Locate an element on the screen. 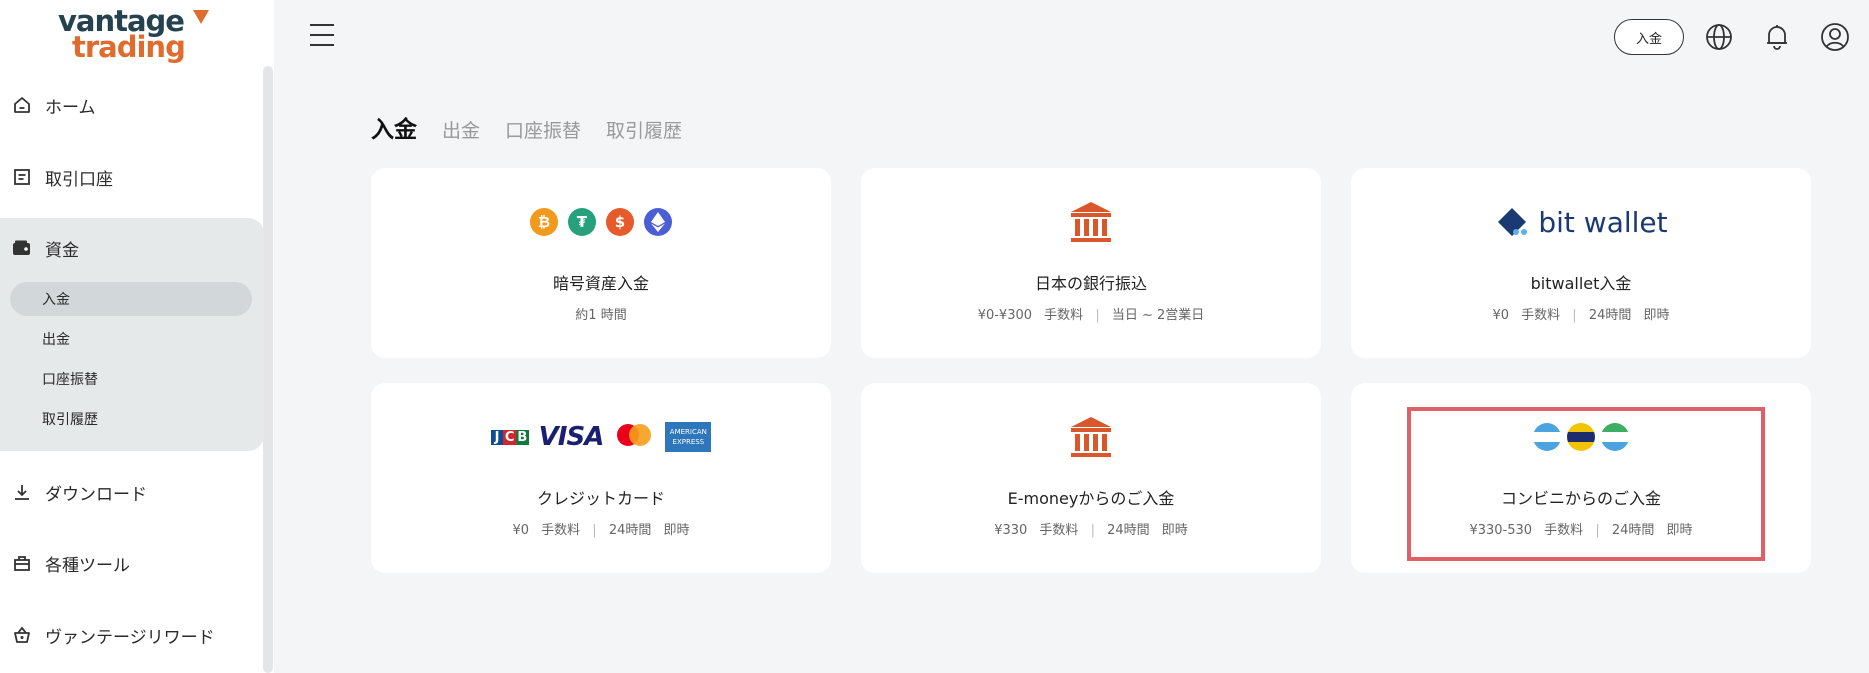  tab-history: 取引履歴 is located at coordinates (644, 129).